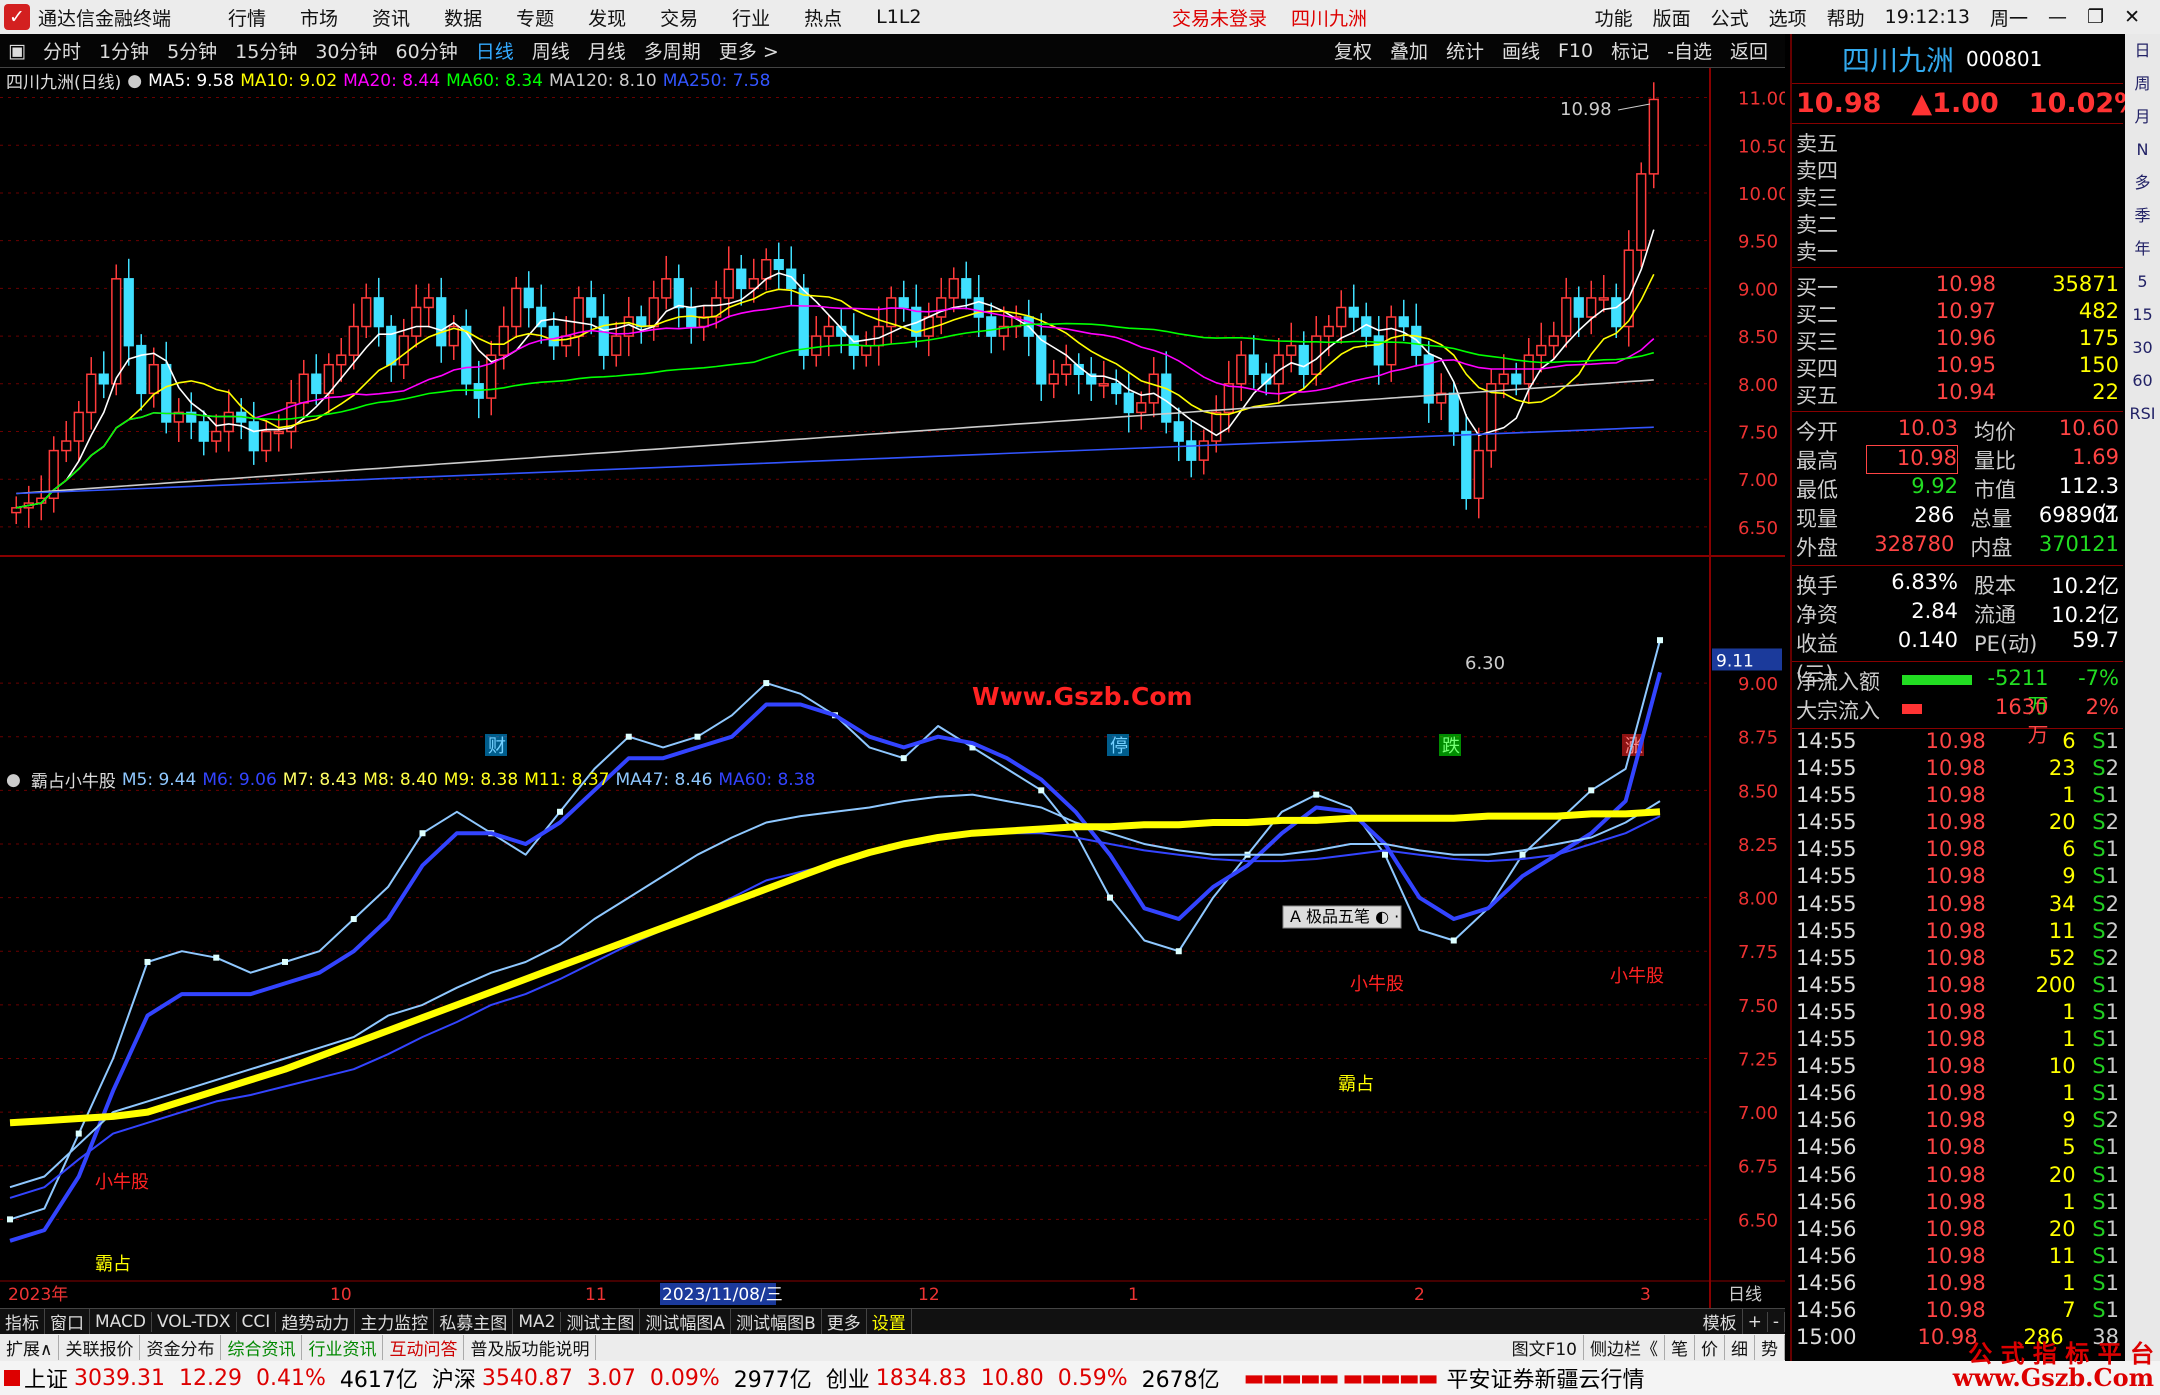 This screenshot has height=1395, width=2160. Describe the element at coordinates (474, 1321) in the screenshot. I see `indicator-tab: 私募主图` at that location.